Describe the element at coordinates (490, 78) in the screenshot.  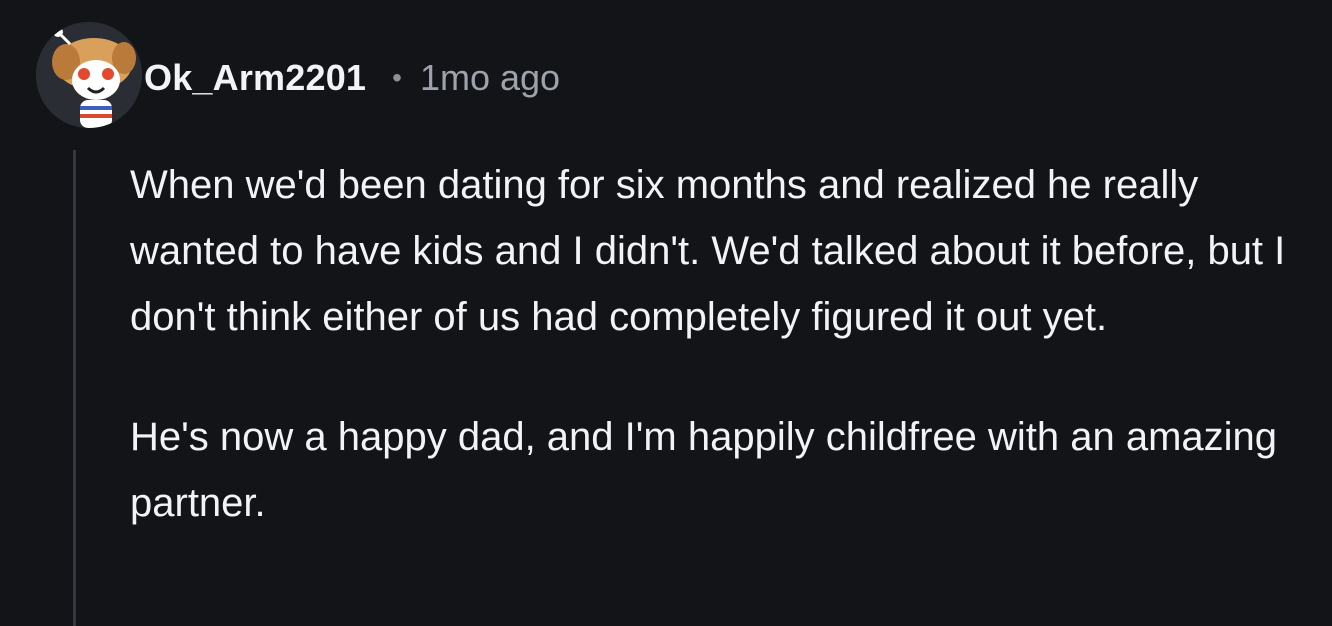
I see `timestamp: 1mo ago` at that location.